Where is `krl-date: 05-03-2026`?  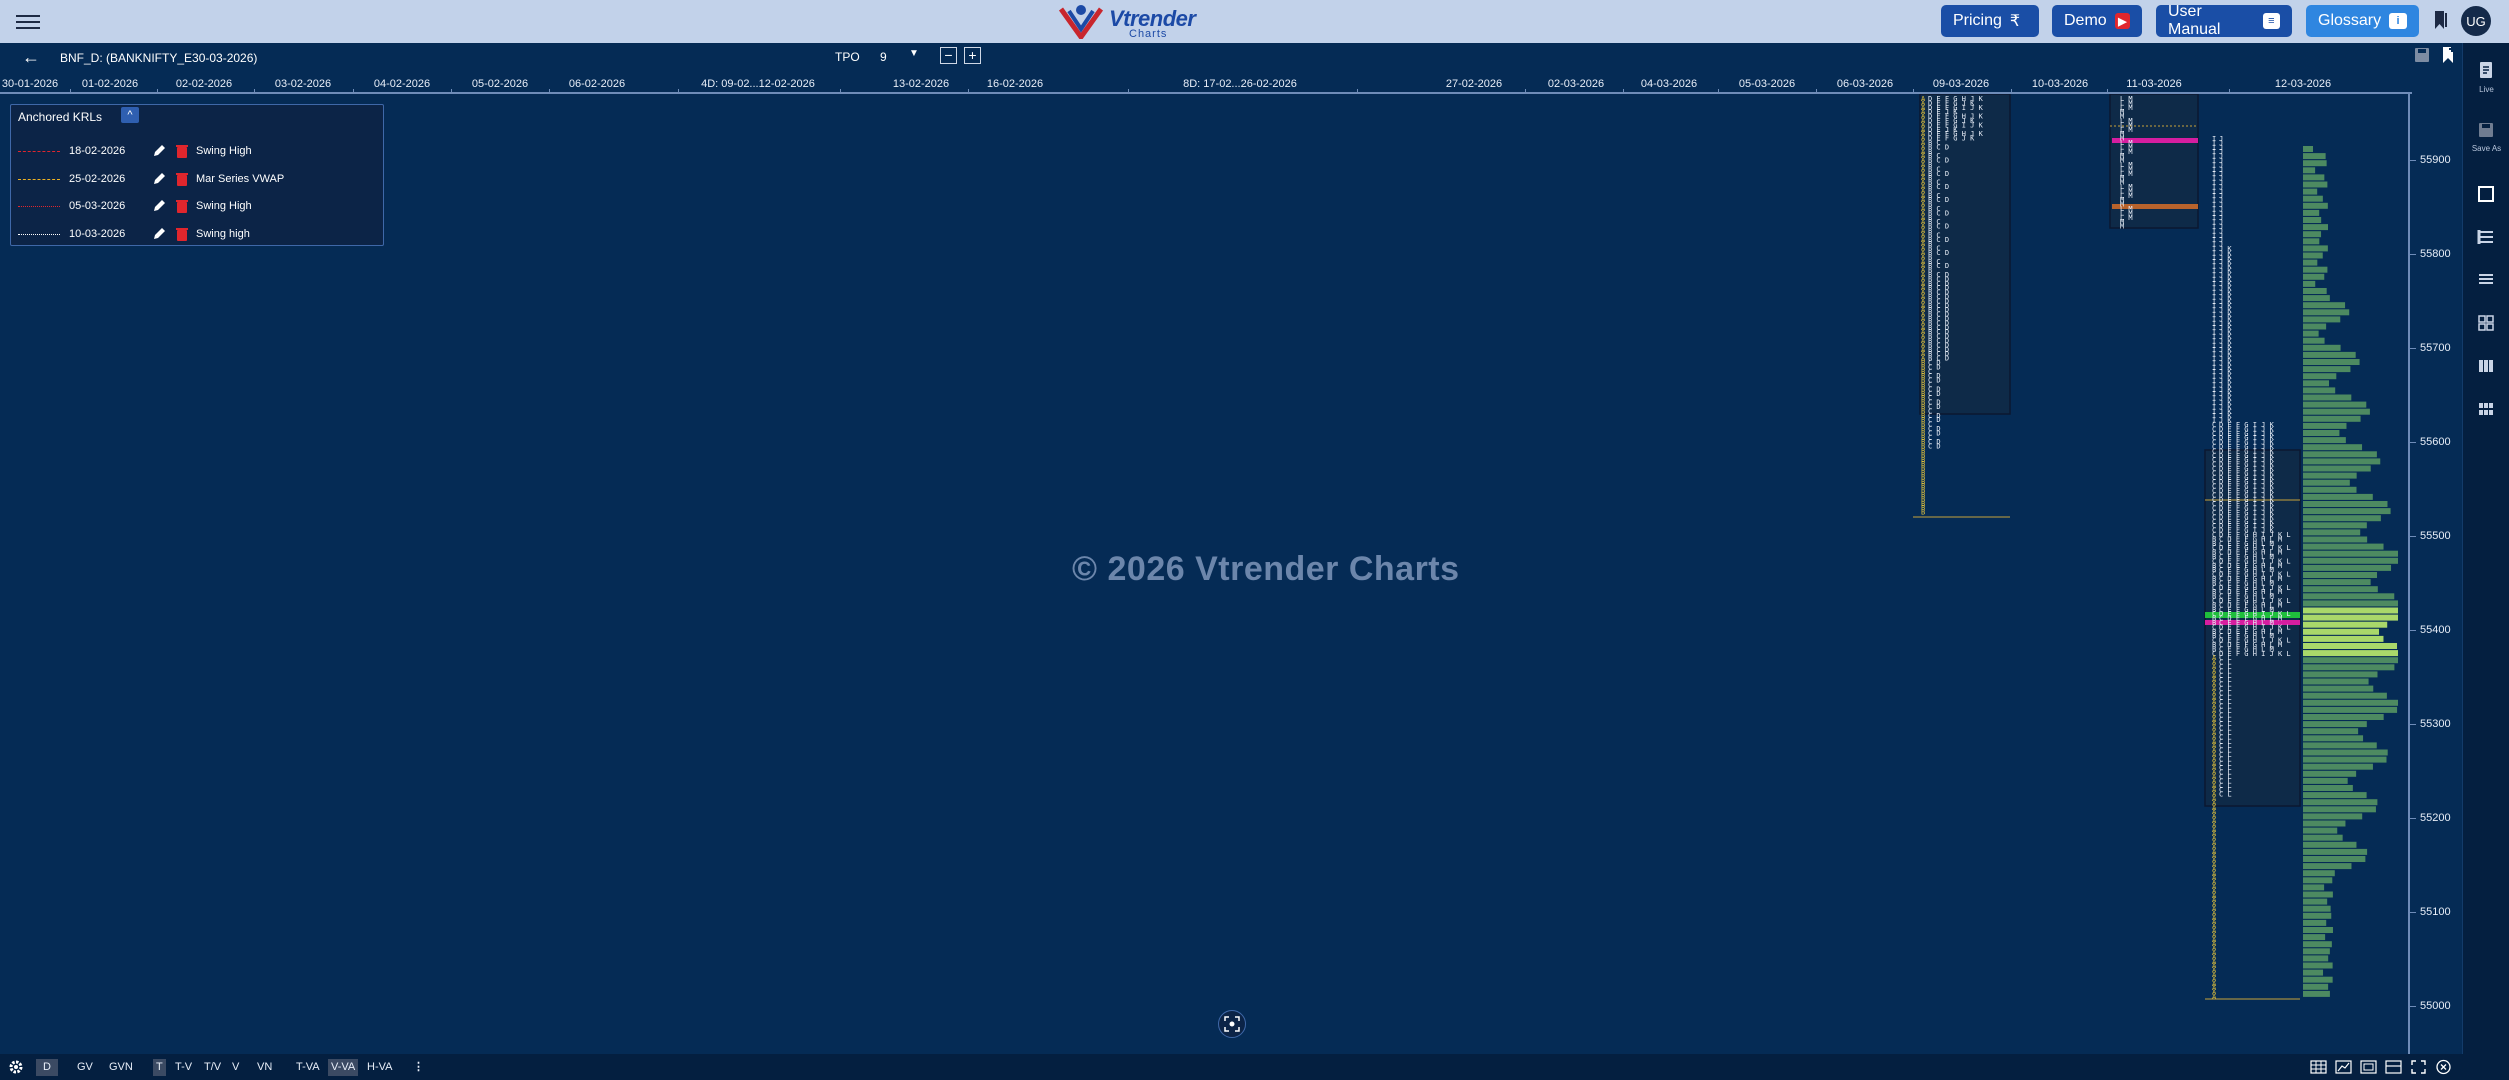
krl-date: 05-03-2026 is located at coordinates (97, 206).